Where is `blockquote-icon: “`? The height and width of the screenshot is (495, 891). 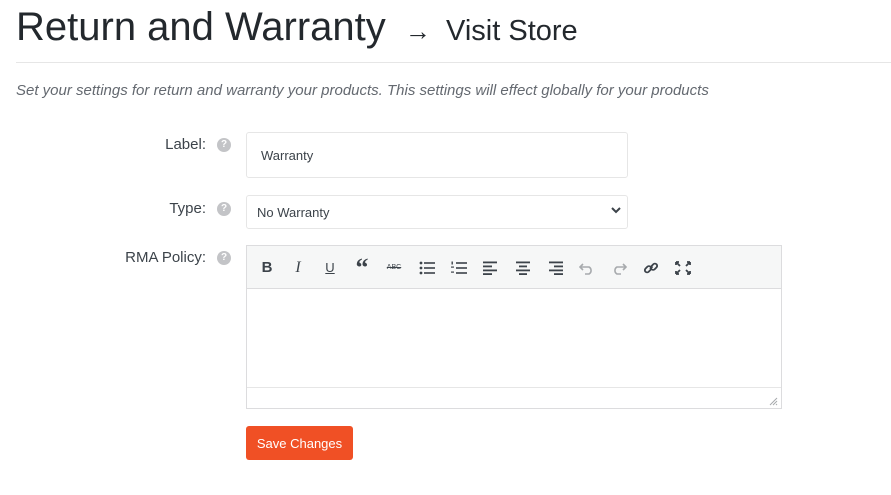
blockquote-icon: “ is located at coordinates (362, 267).